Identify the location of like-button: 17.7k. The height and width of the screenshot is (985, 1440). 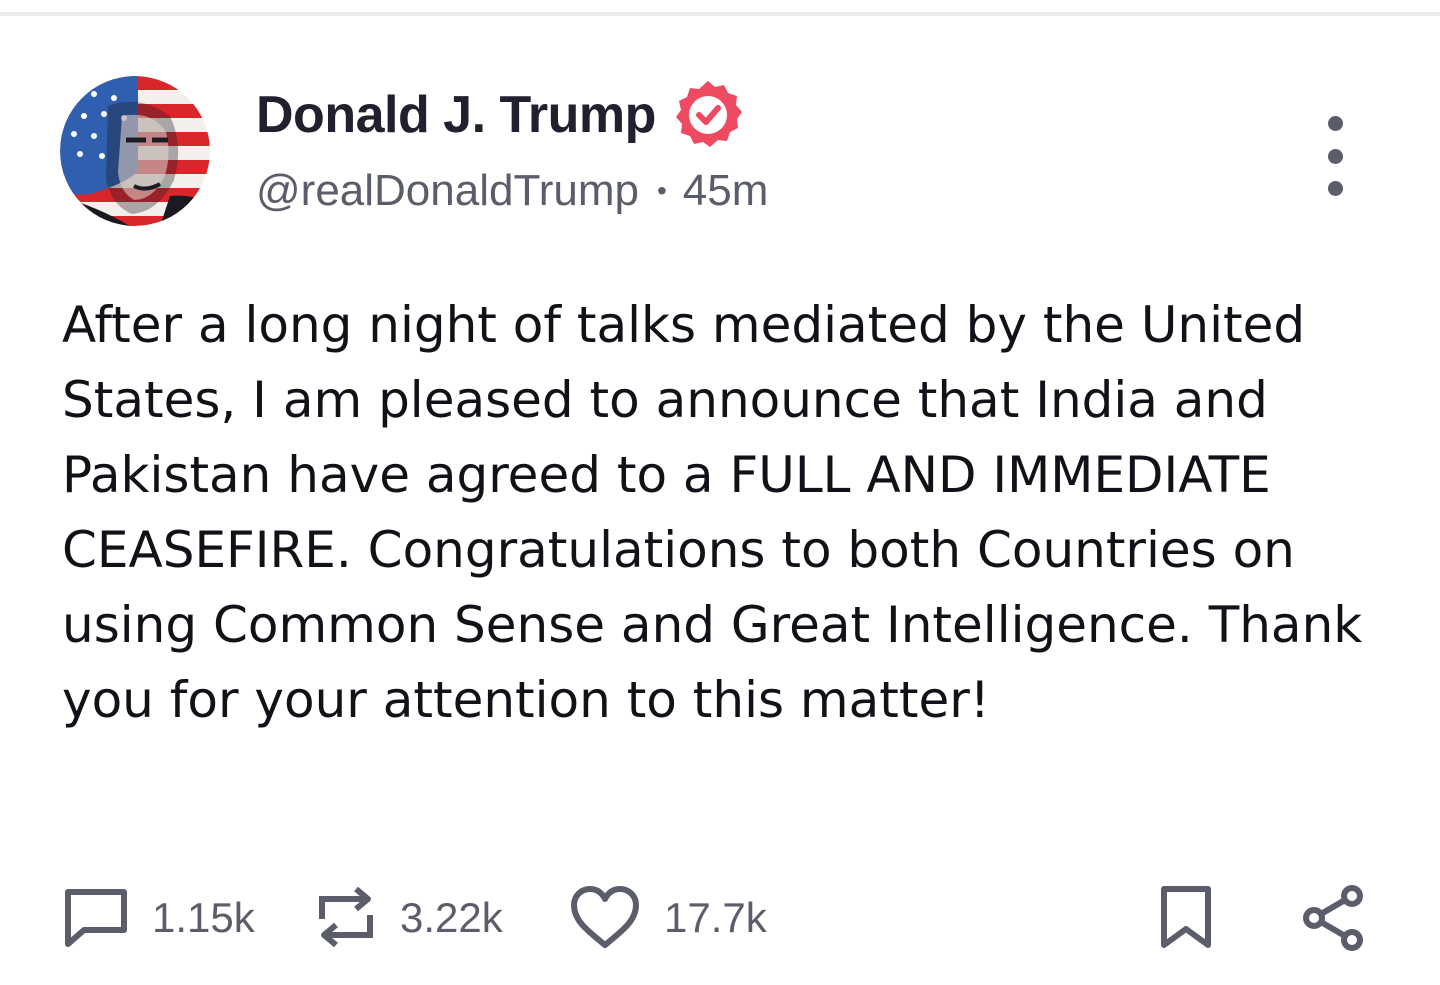
(667, 918).